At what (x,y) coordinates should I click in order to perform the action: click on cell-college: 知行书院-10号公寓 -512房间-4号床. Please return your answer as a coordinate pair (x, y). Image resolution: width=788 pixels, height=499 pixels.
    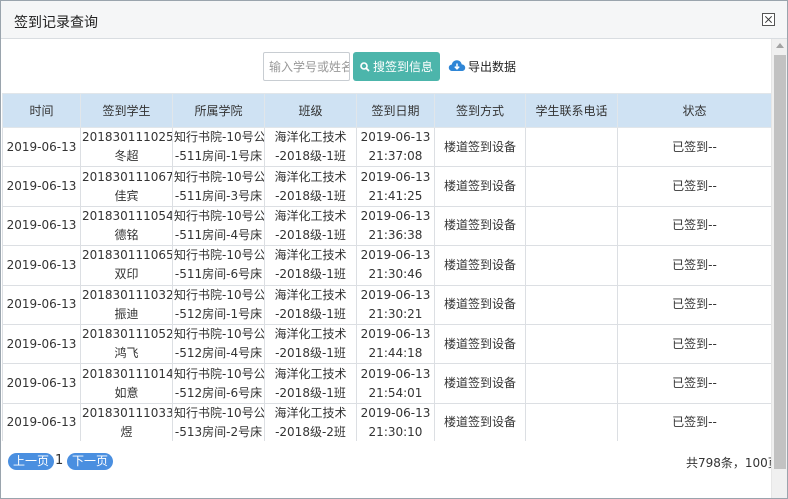
    Looking at the image, I should click on (218, 344).